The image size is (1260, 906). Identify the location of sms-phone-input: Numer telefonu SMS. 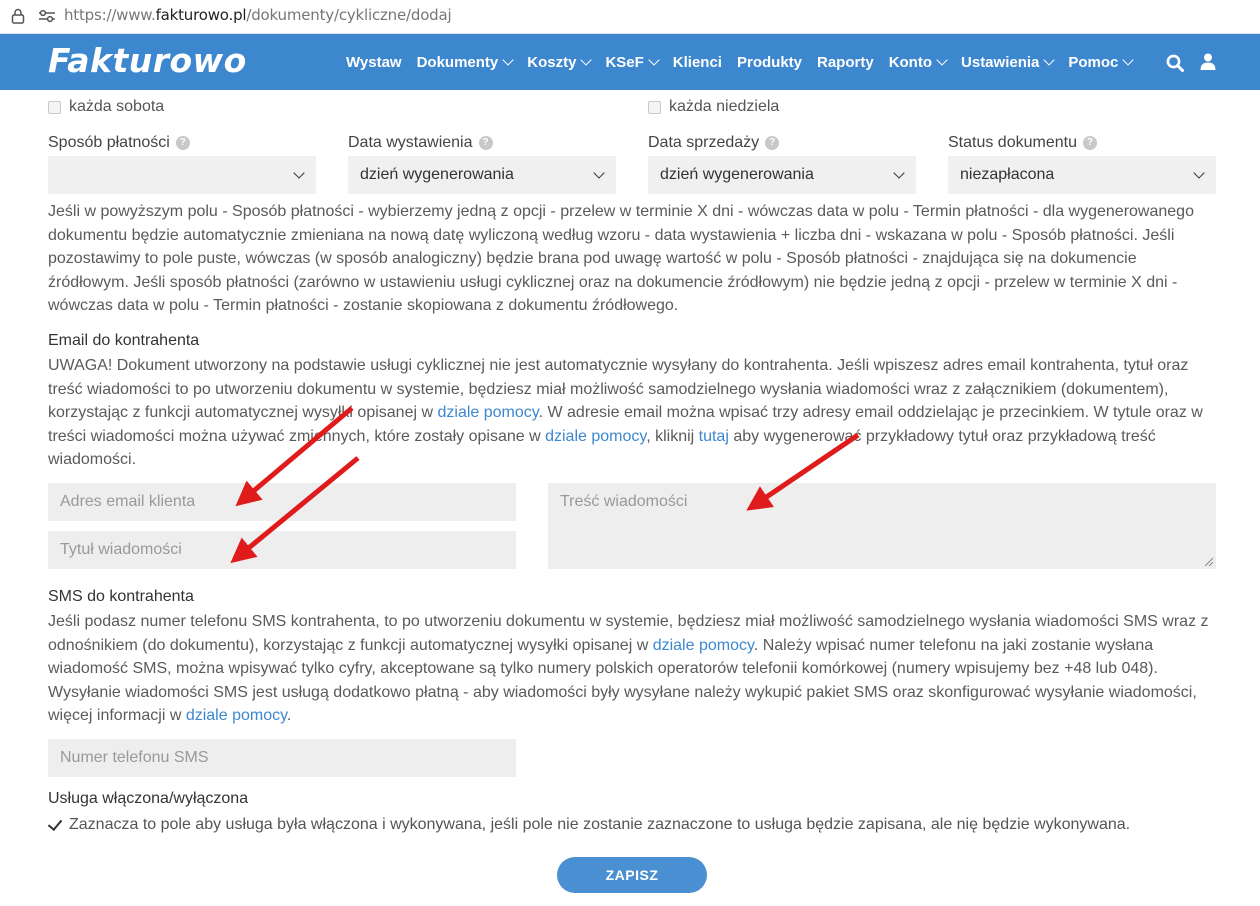
(282, 758).